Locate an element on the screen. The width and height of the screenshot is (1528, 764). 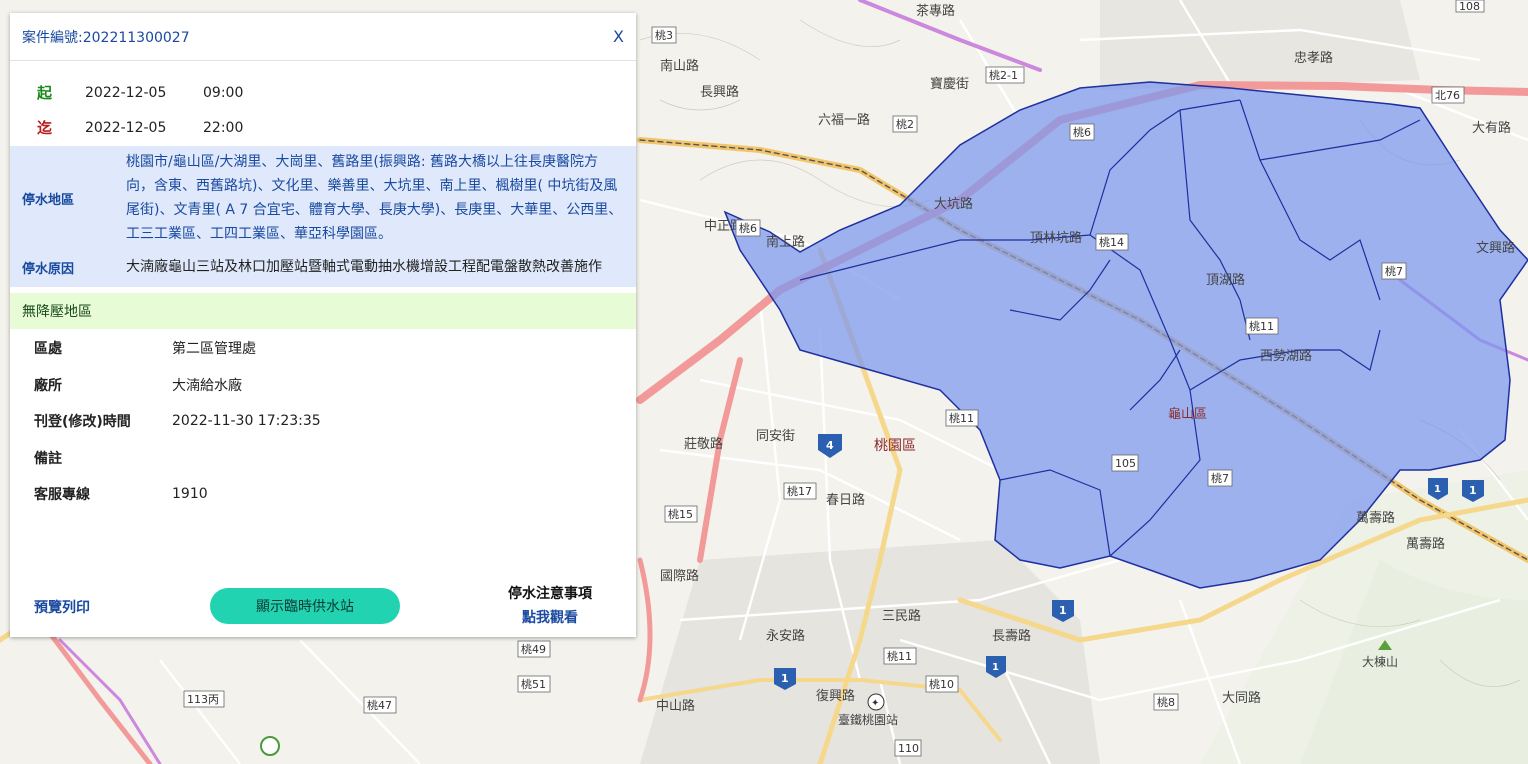
detail-row-district: 區處 第二區管理處 is located at coordinates (323, 348).